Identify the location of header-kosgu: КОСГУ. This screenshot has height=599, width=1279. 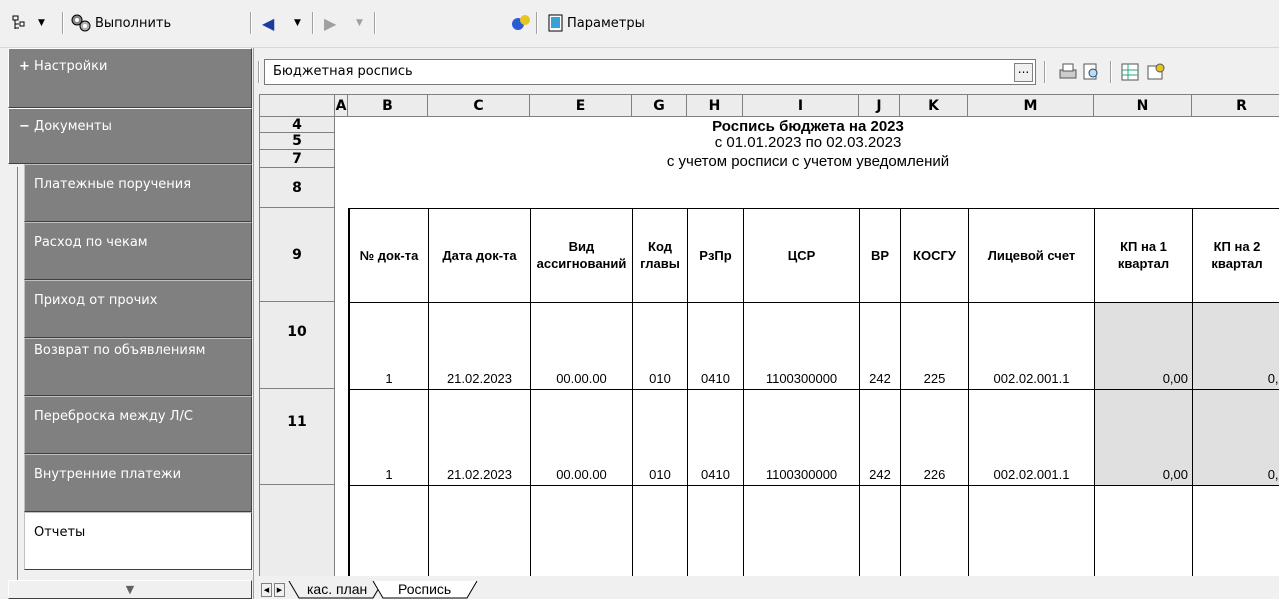
(934, 255).